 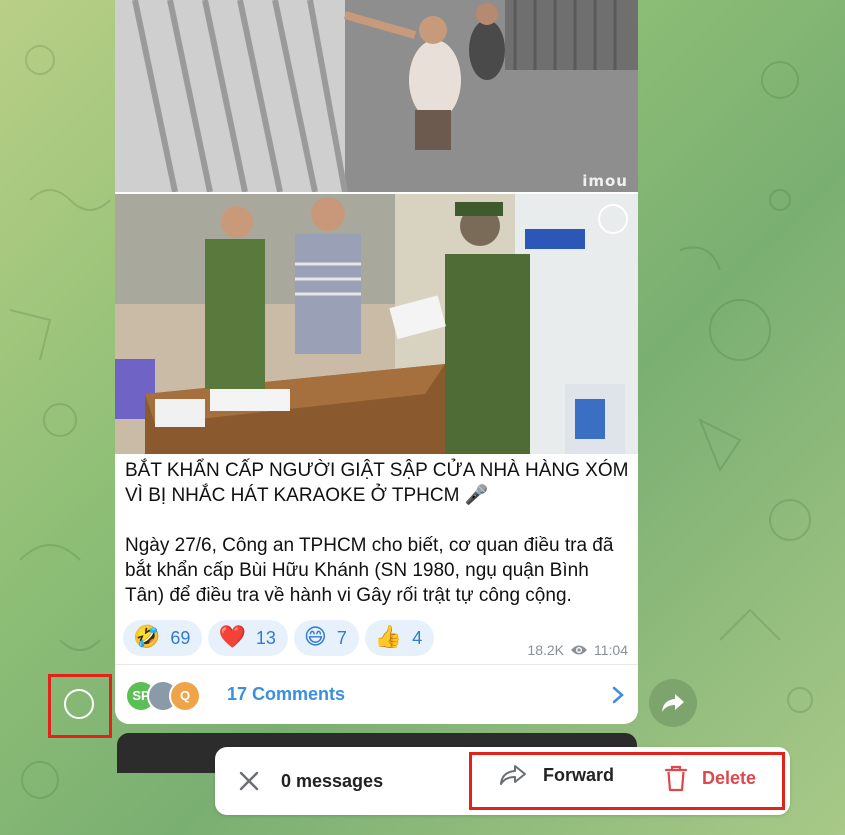 I want to click on highlight-box-actions, so click(x=627, y=781).